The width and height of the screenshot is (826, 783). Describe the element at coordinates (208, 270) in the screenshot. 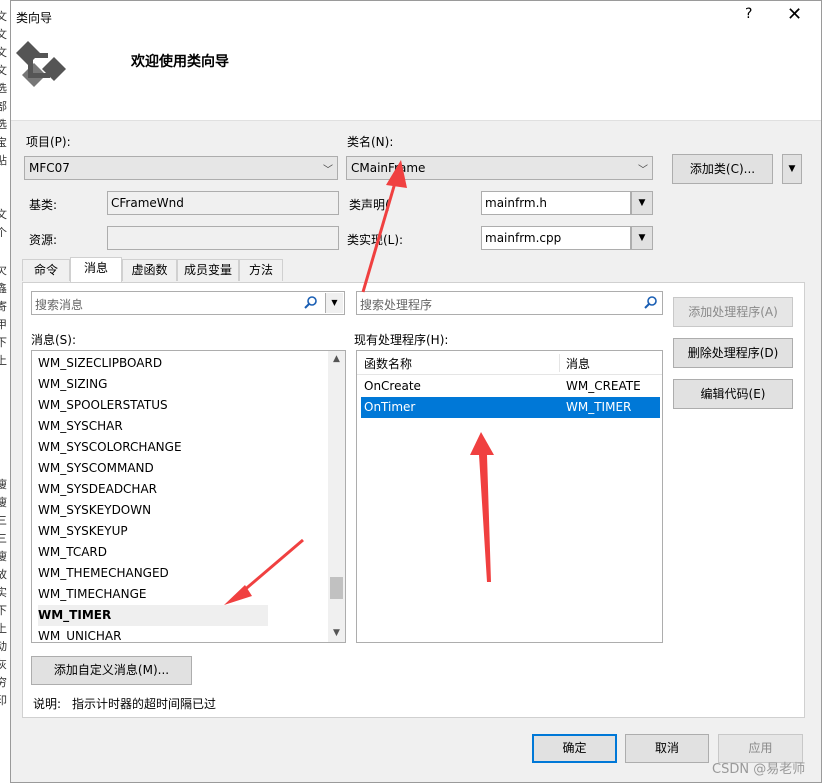

I see `tab-member-variables: 成员变量` at that location.